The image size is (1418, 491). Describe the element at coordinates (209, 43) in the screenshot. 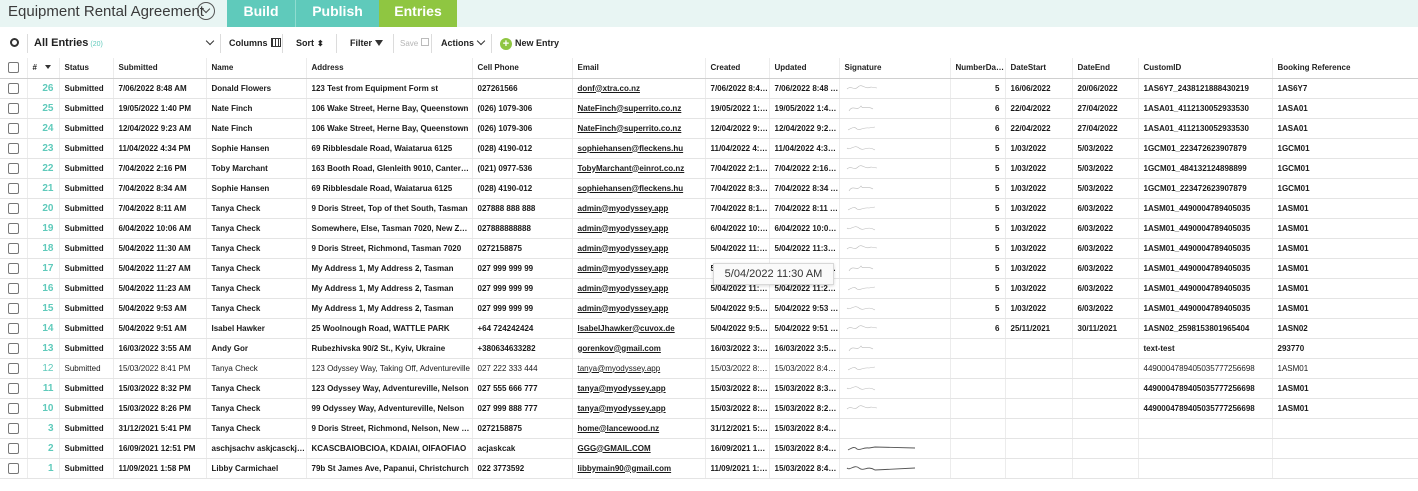

I see `view-dropdown` at that location.